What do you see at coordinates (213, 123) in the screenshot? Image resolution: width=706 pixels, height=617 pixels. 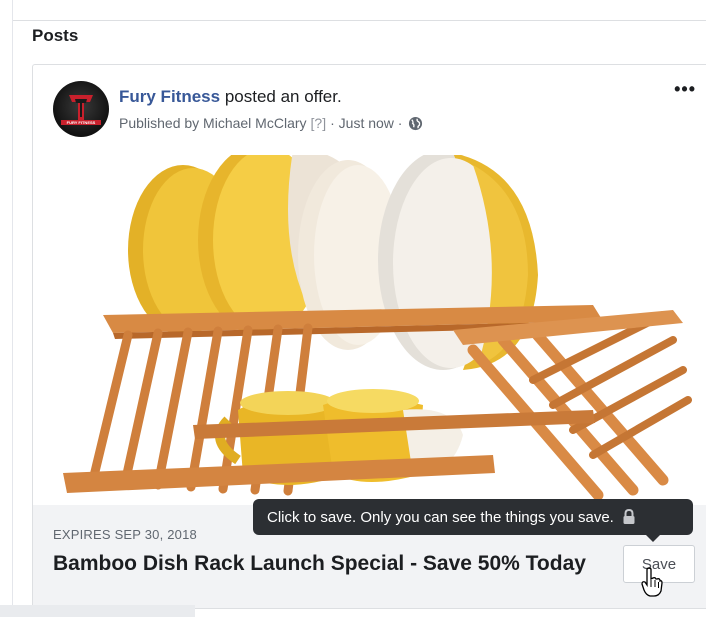 I see `published-by-text: Published by Michael McClary` at bounding box center [213, 123].